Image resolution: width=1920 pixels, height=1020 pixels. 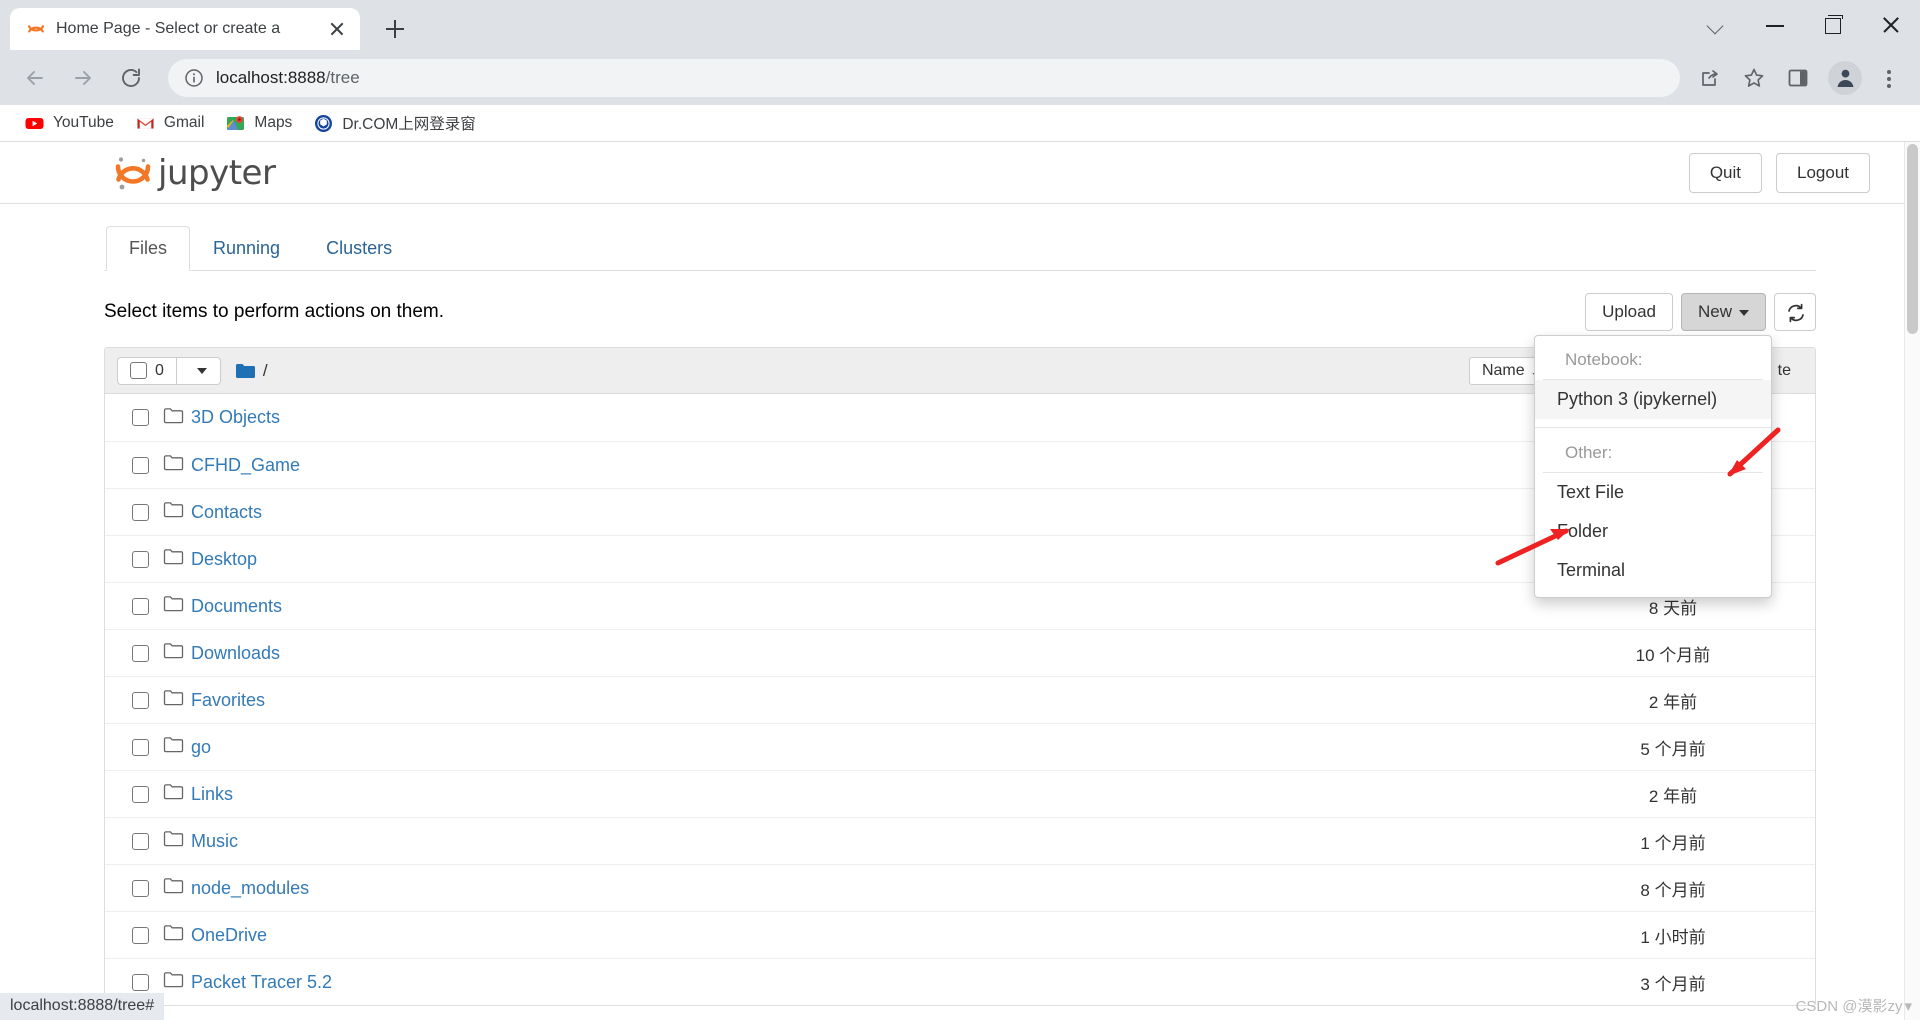 What do you see at coordinates (1891, 25) in the screenshot?
I see `window-close-button` at bounding box center [1891, 25].